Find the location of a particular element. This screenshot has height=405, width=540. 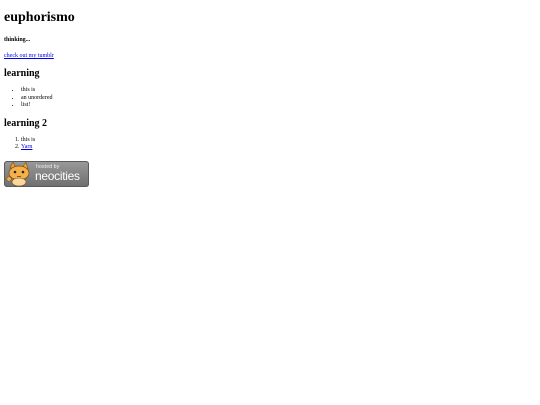

neocities-brand: neocities is located at coordinates (57, 175).